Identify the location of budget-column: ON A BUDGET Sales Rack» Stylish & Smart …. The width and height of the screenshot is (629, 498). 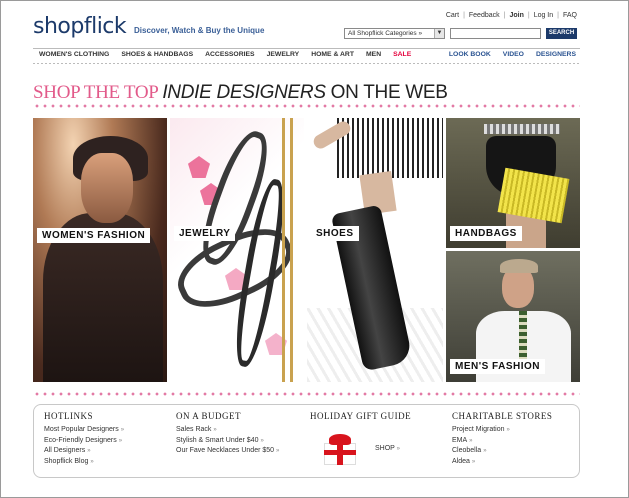
(227, 434).